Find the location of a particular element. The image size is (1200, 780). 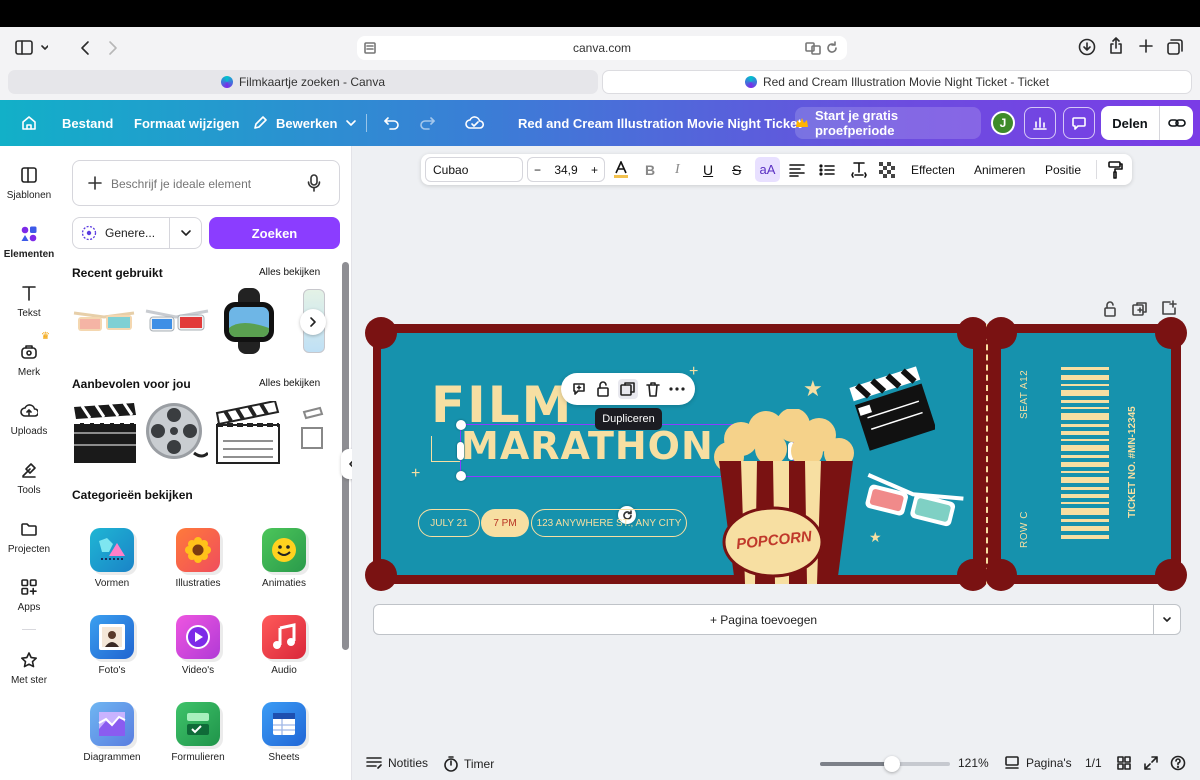

font-size-stepper: − 34,9 + is located at coordinates (566, 169).